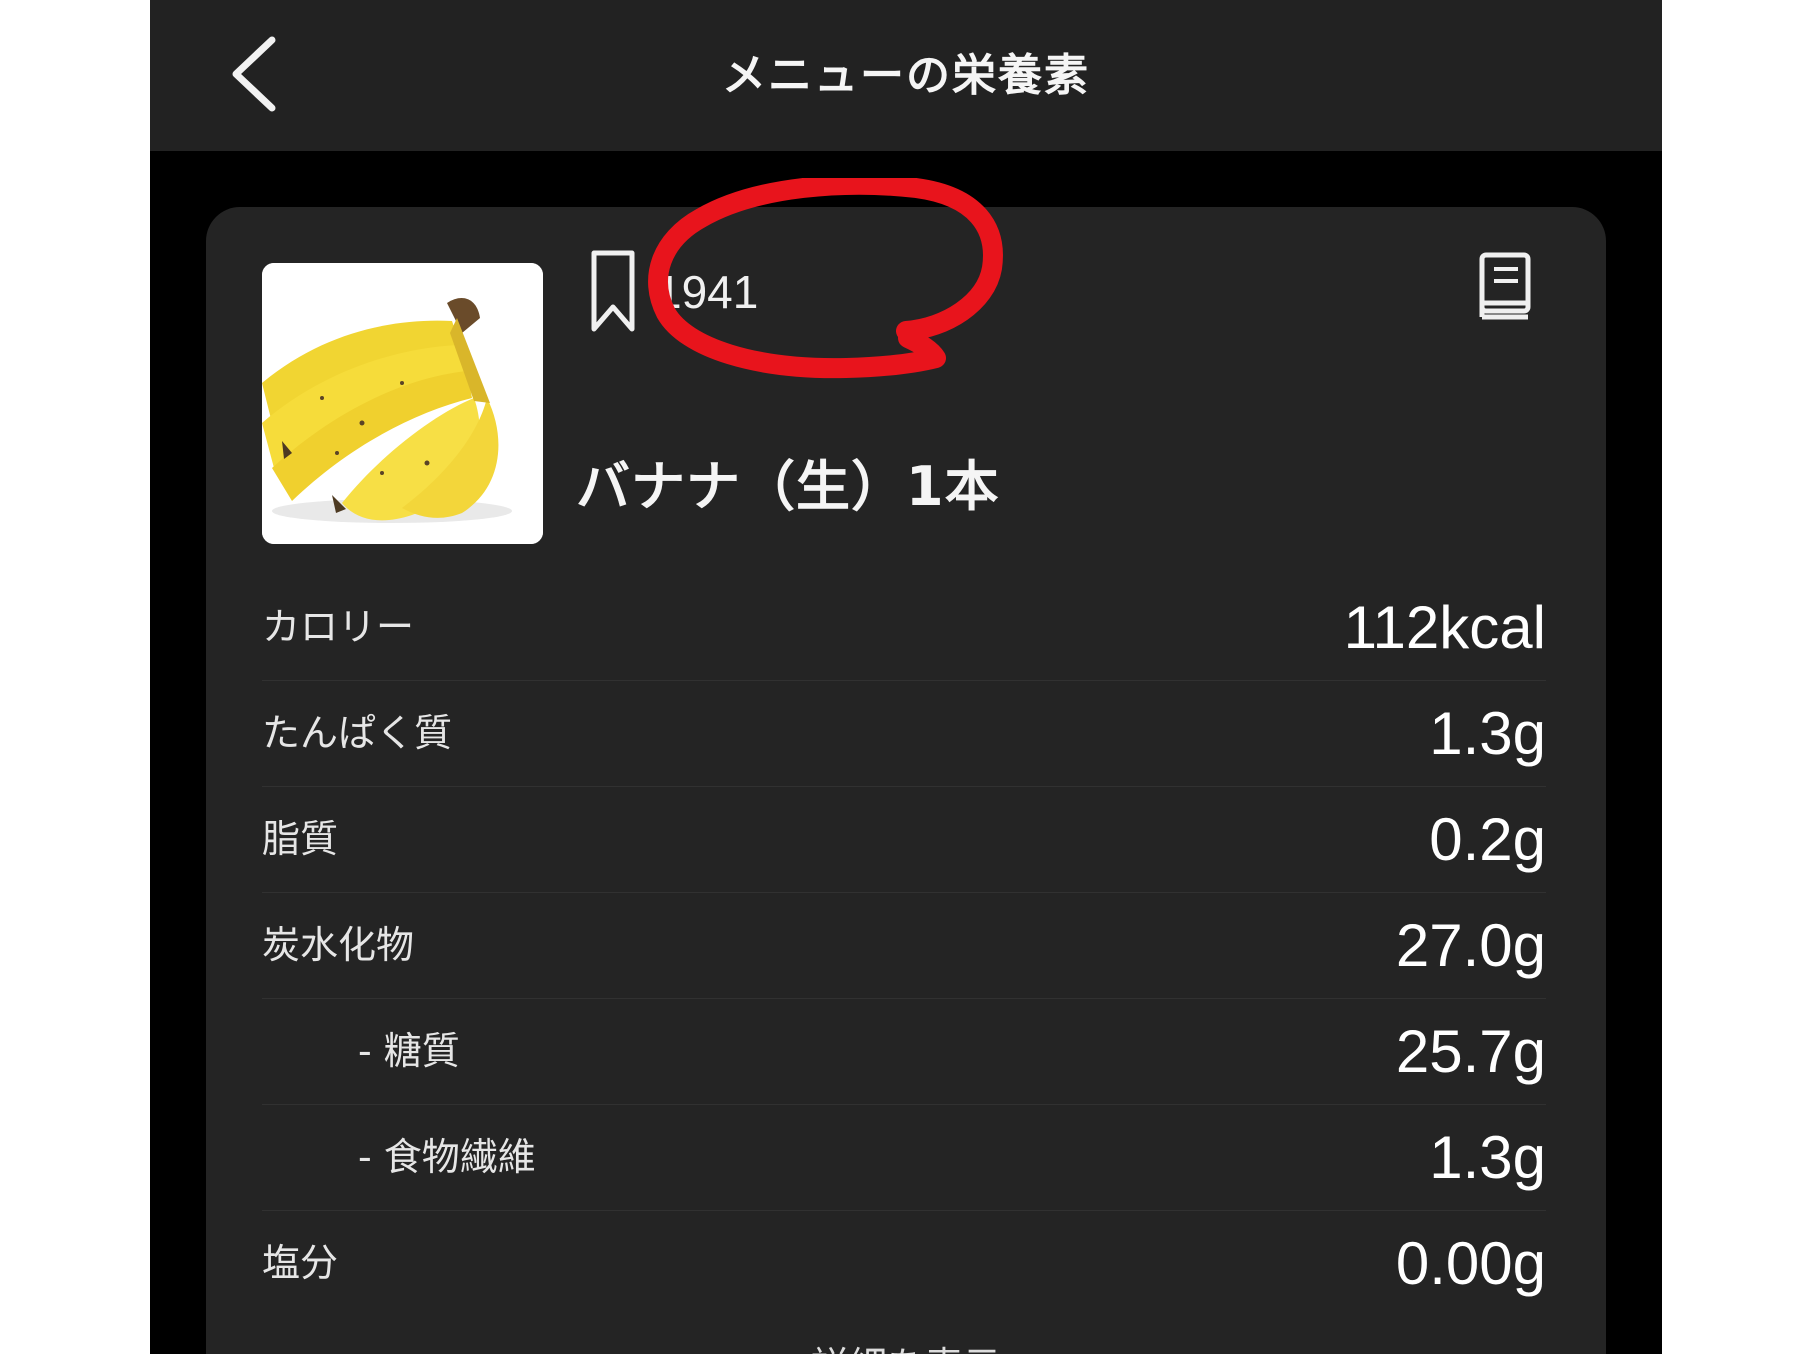 The image size is (1805, 1354). I want to click on food-image, so click(402, 403).